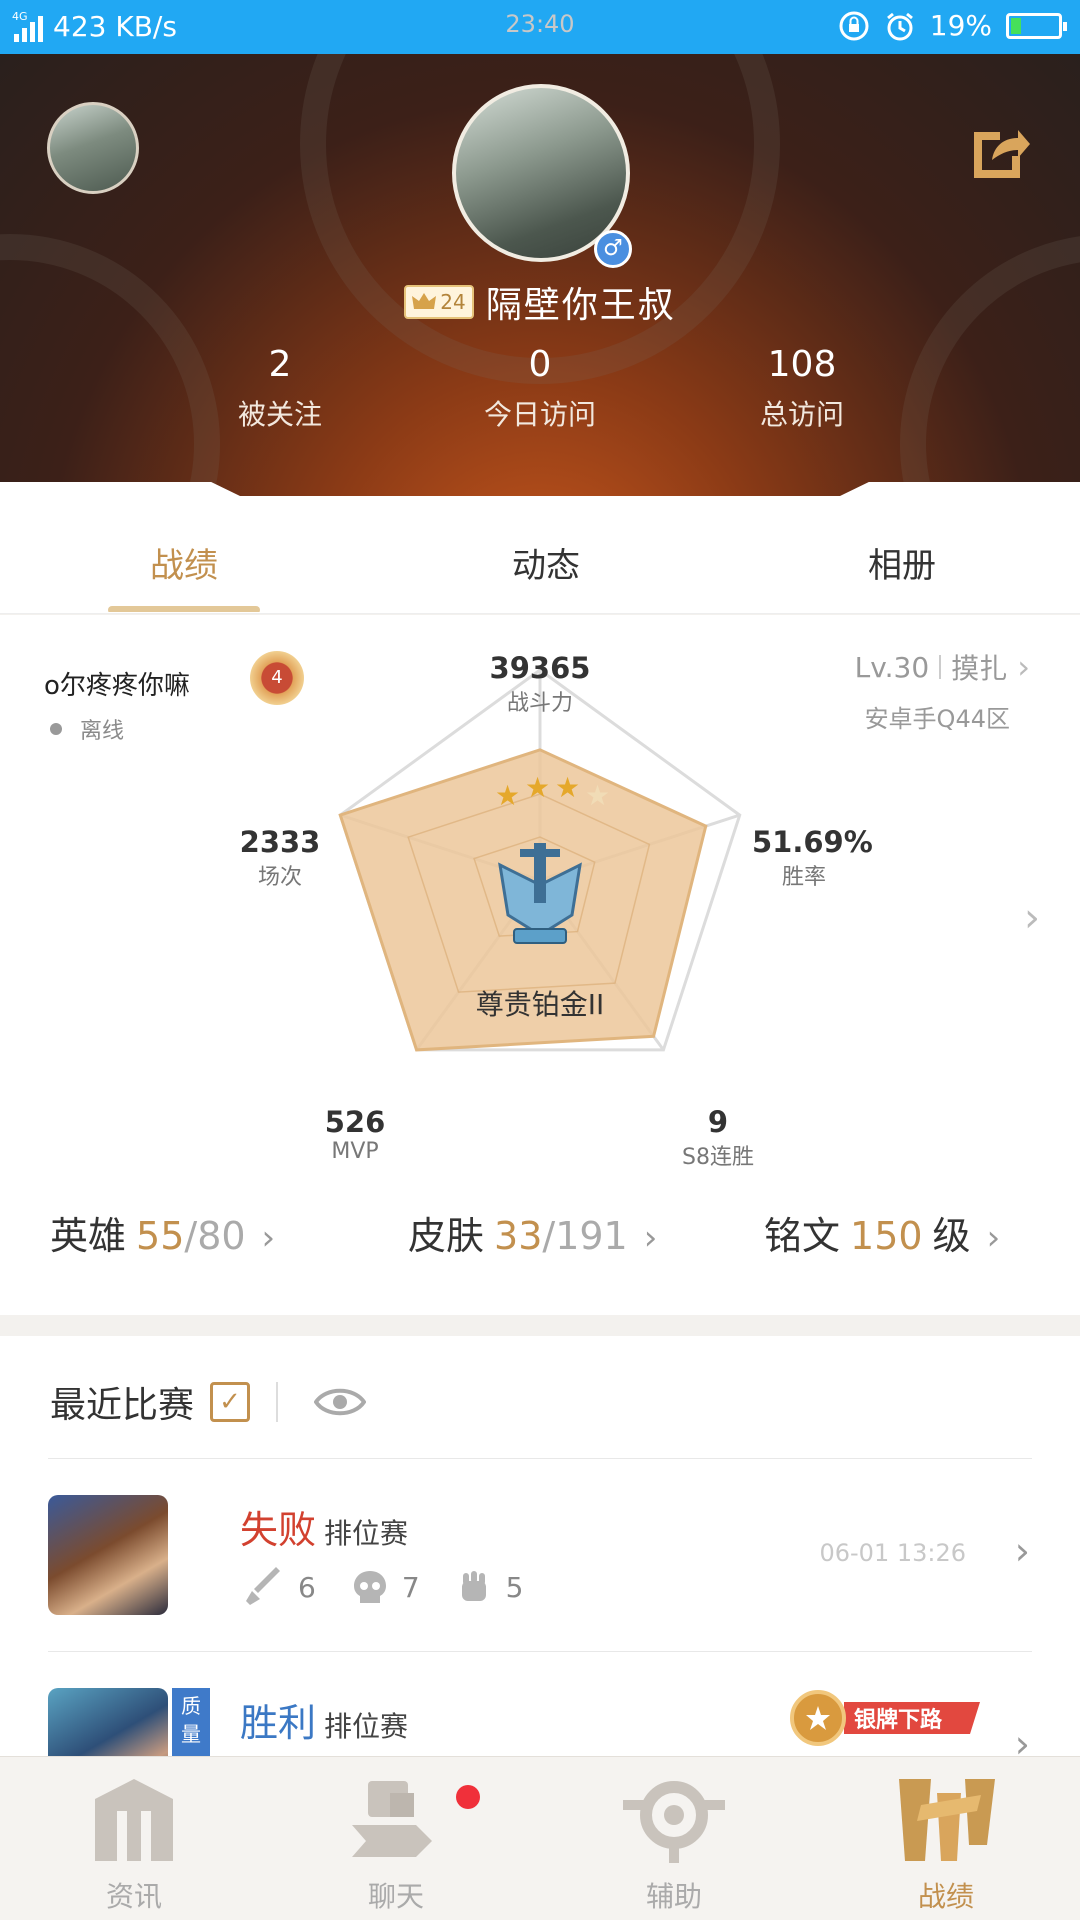  Describe the element at coordinates (1036, 25) in the screenshot. I see `battery-icon` at that location.